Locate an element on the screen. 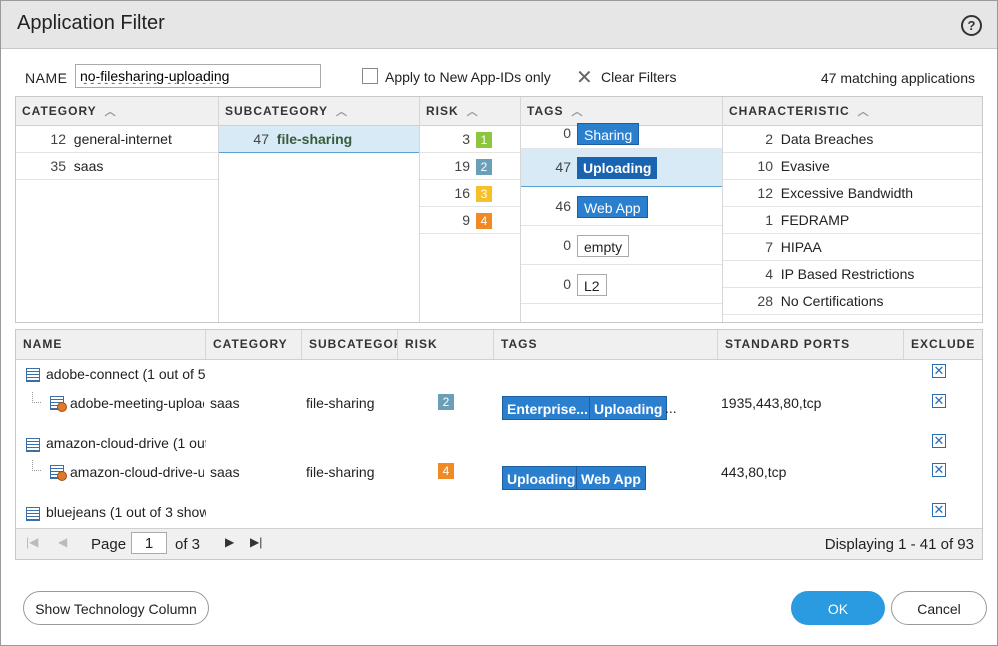 Image resolution: width=998 pixels, height=646 pixels. facet-row: 47 file-sharing is located at coordinates (319, 139).